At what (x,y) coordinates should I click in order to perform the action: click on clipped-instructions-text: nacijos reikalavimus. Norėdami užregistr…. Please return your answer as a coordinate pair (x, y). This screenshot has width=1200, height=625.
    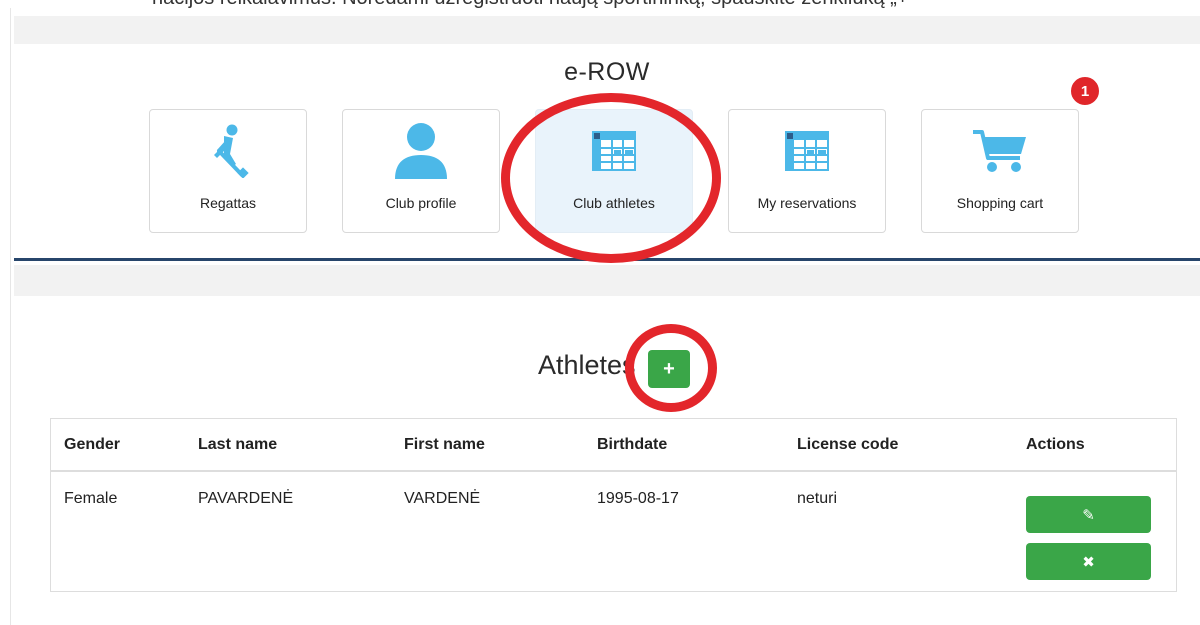
    Looking at the image, I should click on (533, 4).